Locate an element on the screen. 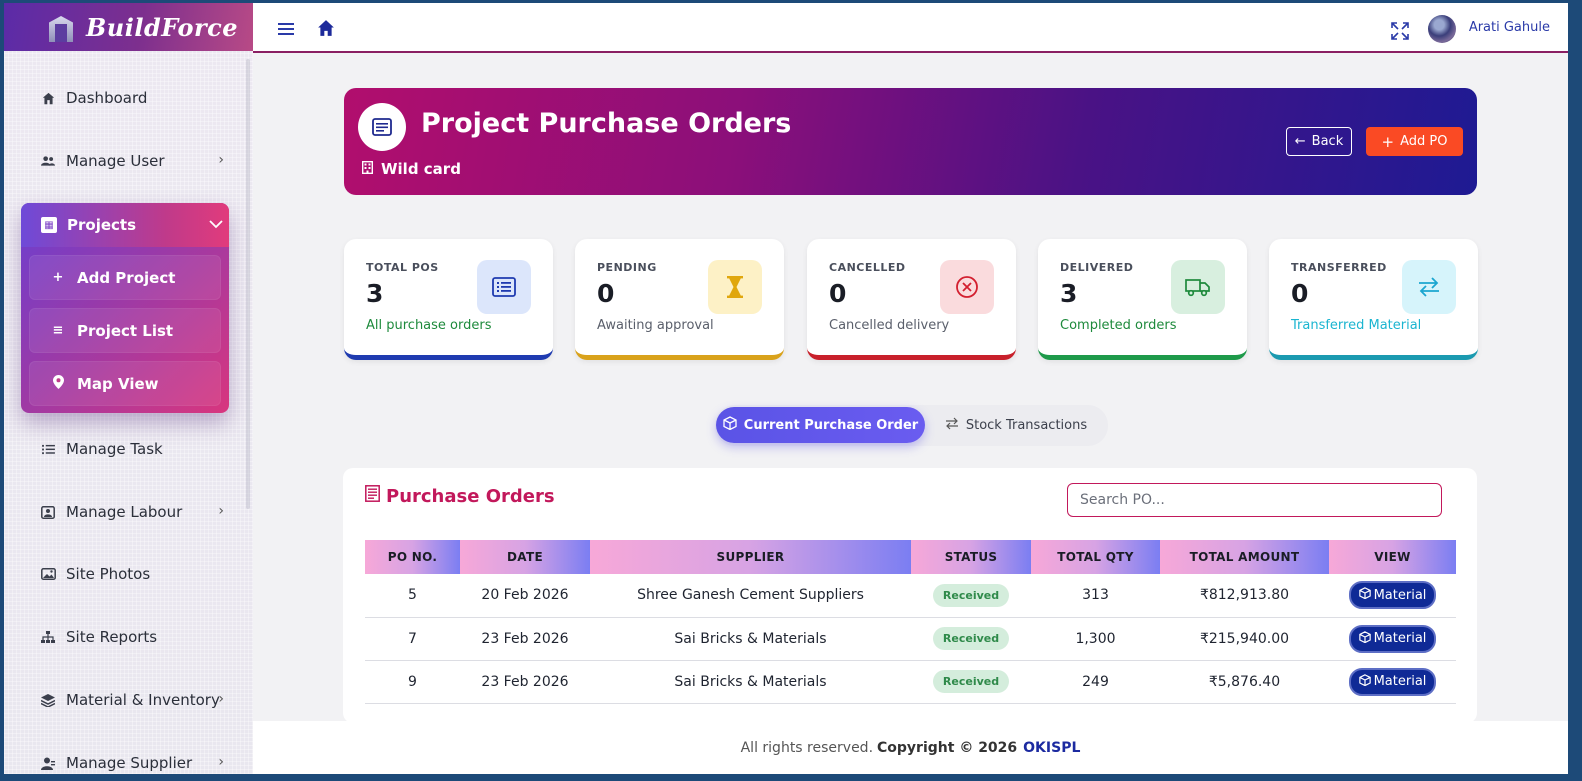 The image size is (1582, 781). sidebar-item-label: Material & Inventory is located at coordinates (143, 700).